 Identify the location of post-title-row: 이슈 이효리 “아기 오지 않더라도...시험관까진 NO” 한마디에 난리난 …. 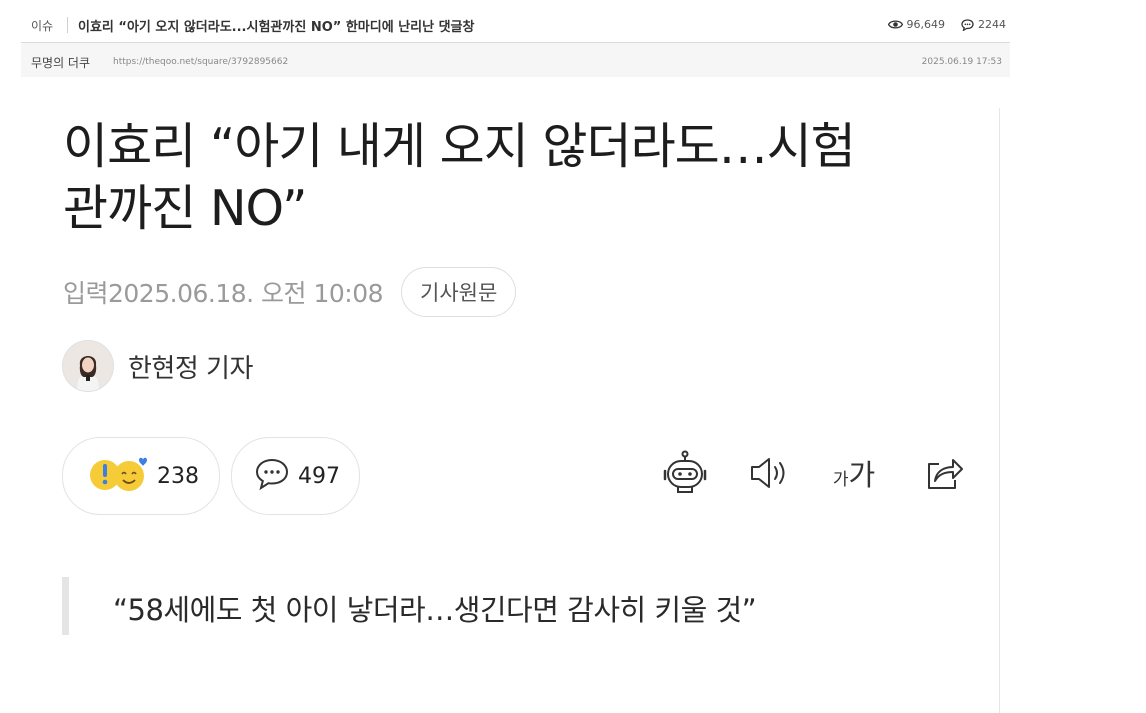
(515, 21).